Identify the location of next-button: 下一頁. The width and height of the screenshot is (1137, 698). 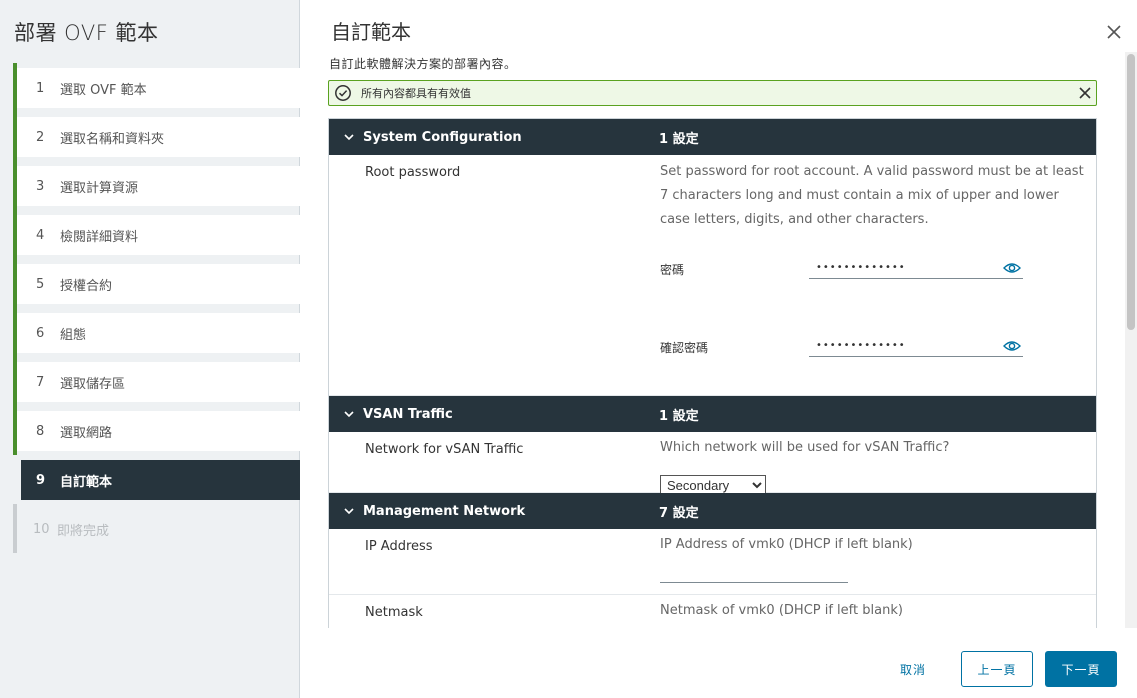
(1081, 669).